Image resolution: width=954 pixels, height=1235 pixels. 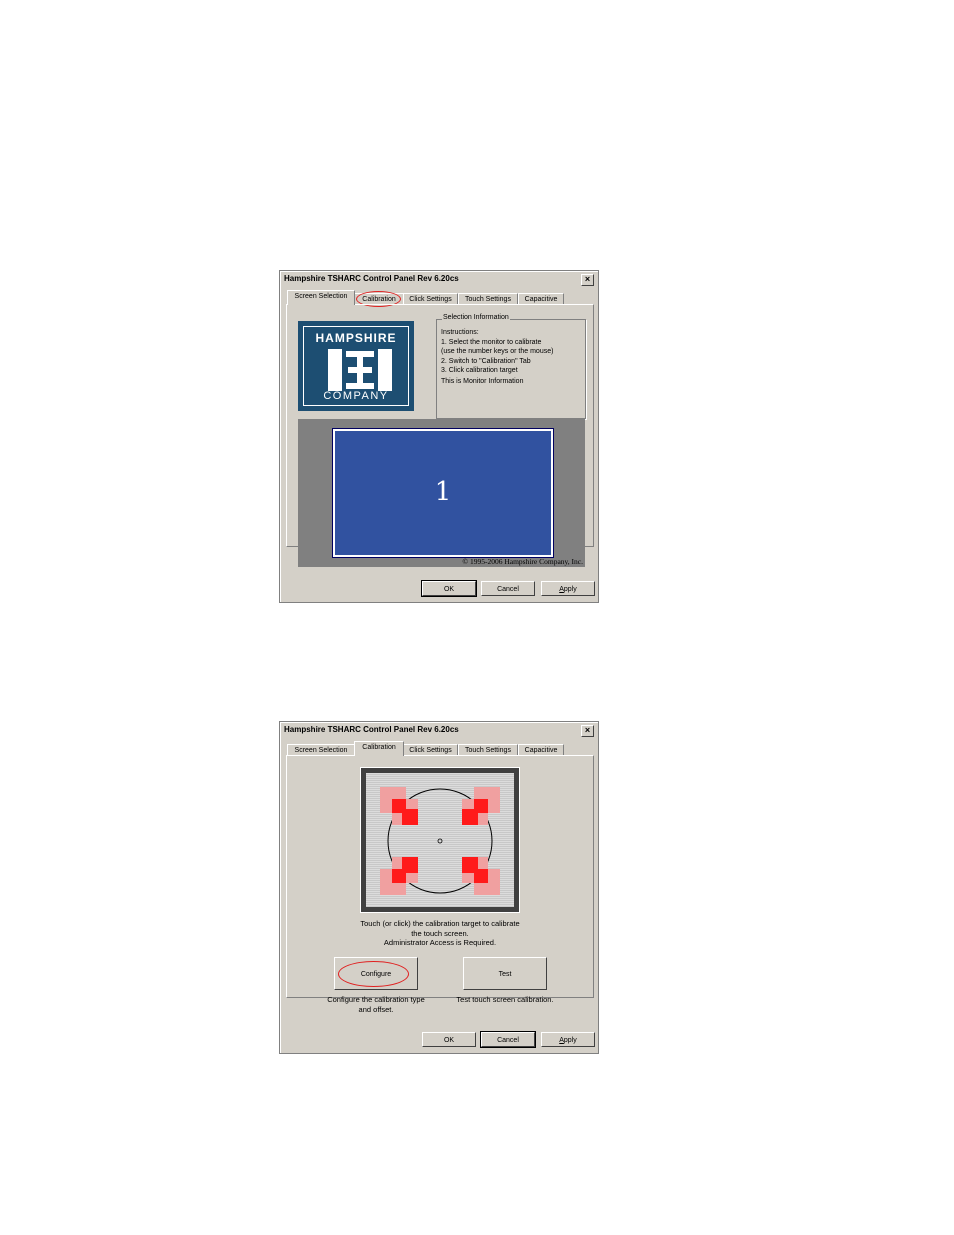 I want to click on caption-line: the touch screen., so click(x=440, y=933).